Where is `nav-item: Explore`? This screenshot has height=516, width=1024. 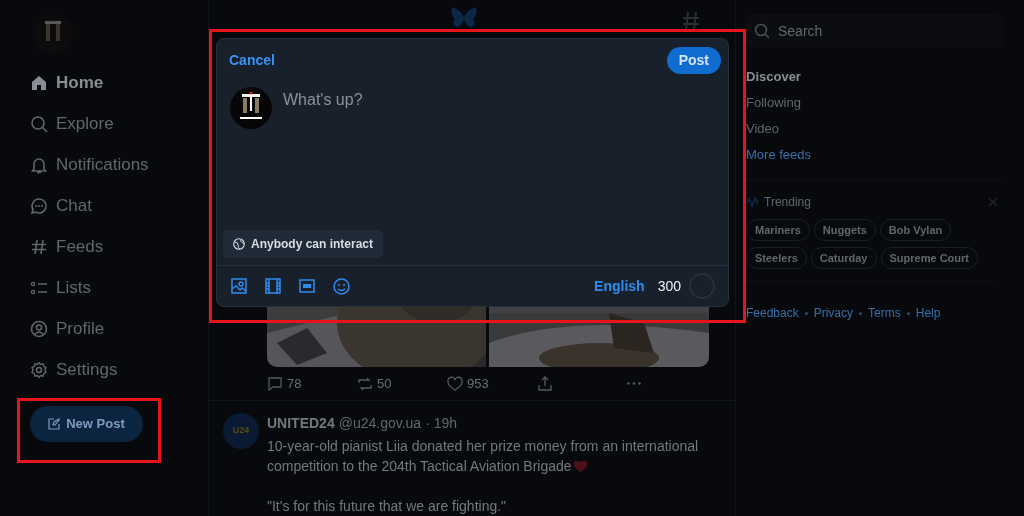
nav-item: Explore is located at coordinates (119, 123).